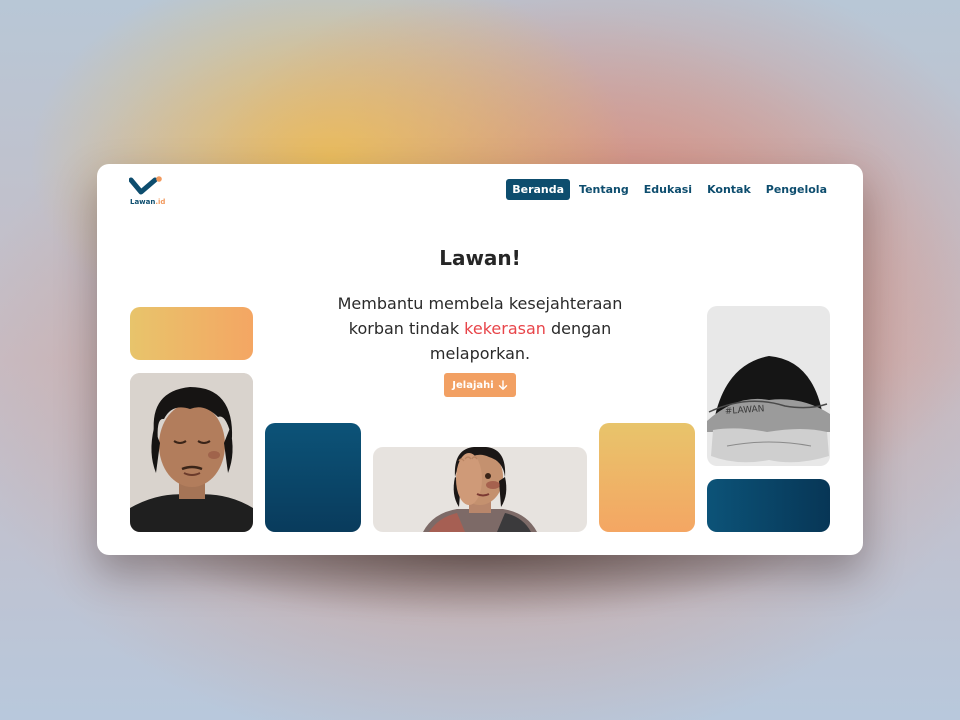  I want to click on nav-kontak: Kontak, so click(729, 189).